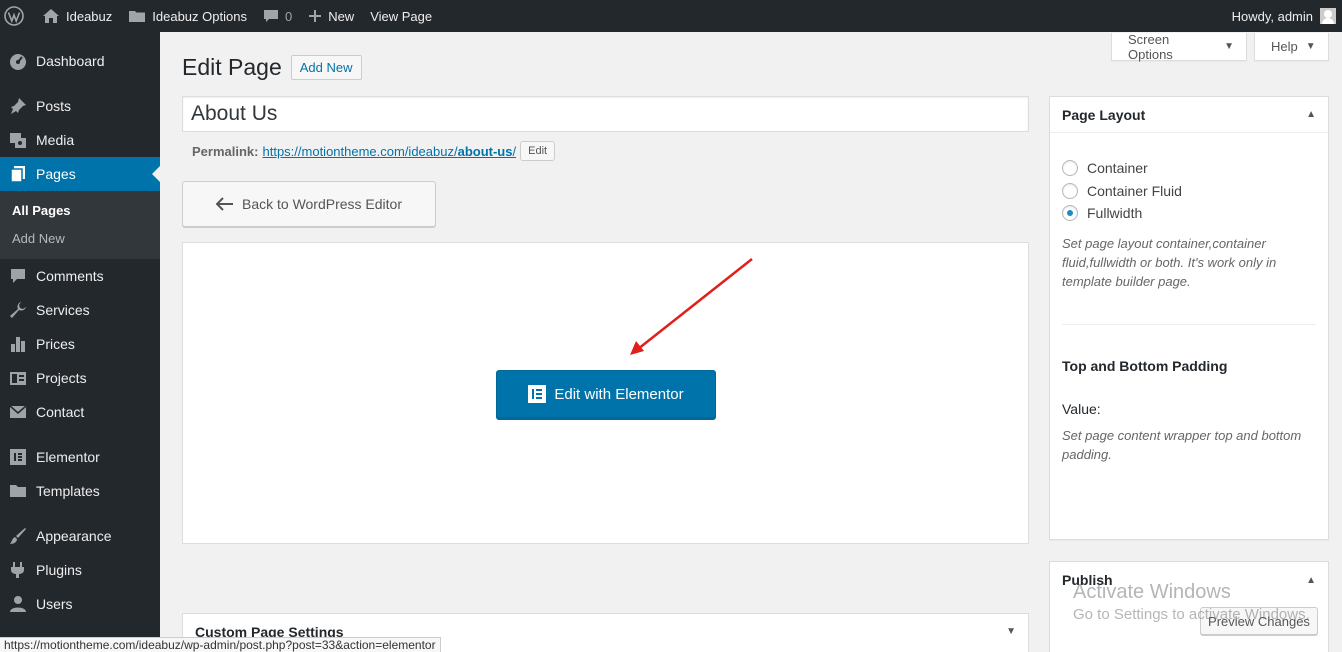  What do you see at coordinates (55, 344) in the screenshot?
I see `sidebar-label-prices: Prices` at bounding box center [55, 344].